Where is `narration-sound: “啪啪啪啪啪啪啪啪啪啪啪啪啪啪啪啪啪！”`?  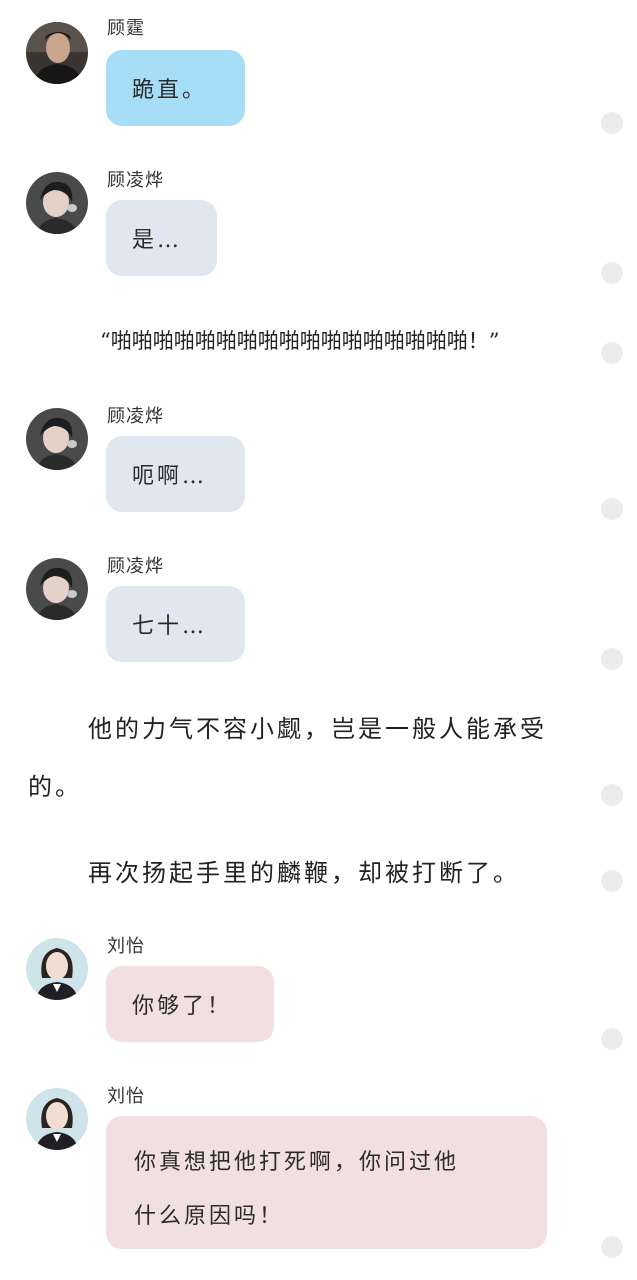 narration-sound: “啪啪啪啪啪啪啪啪啪啪啪啪啪啪啪啪啪！” is located at coordinates (300, 341).